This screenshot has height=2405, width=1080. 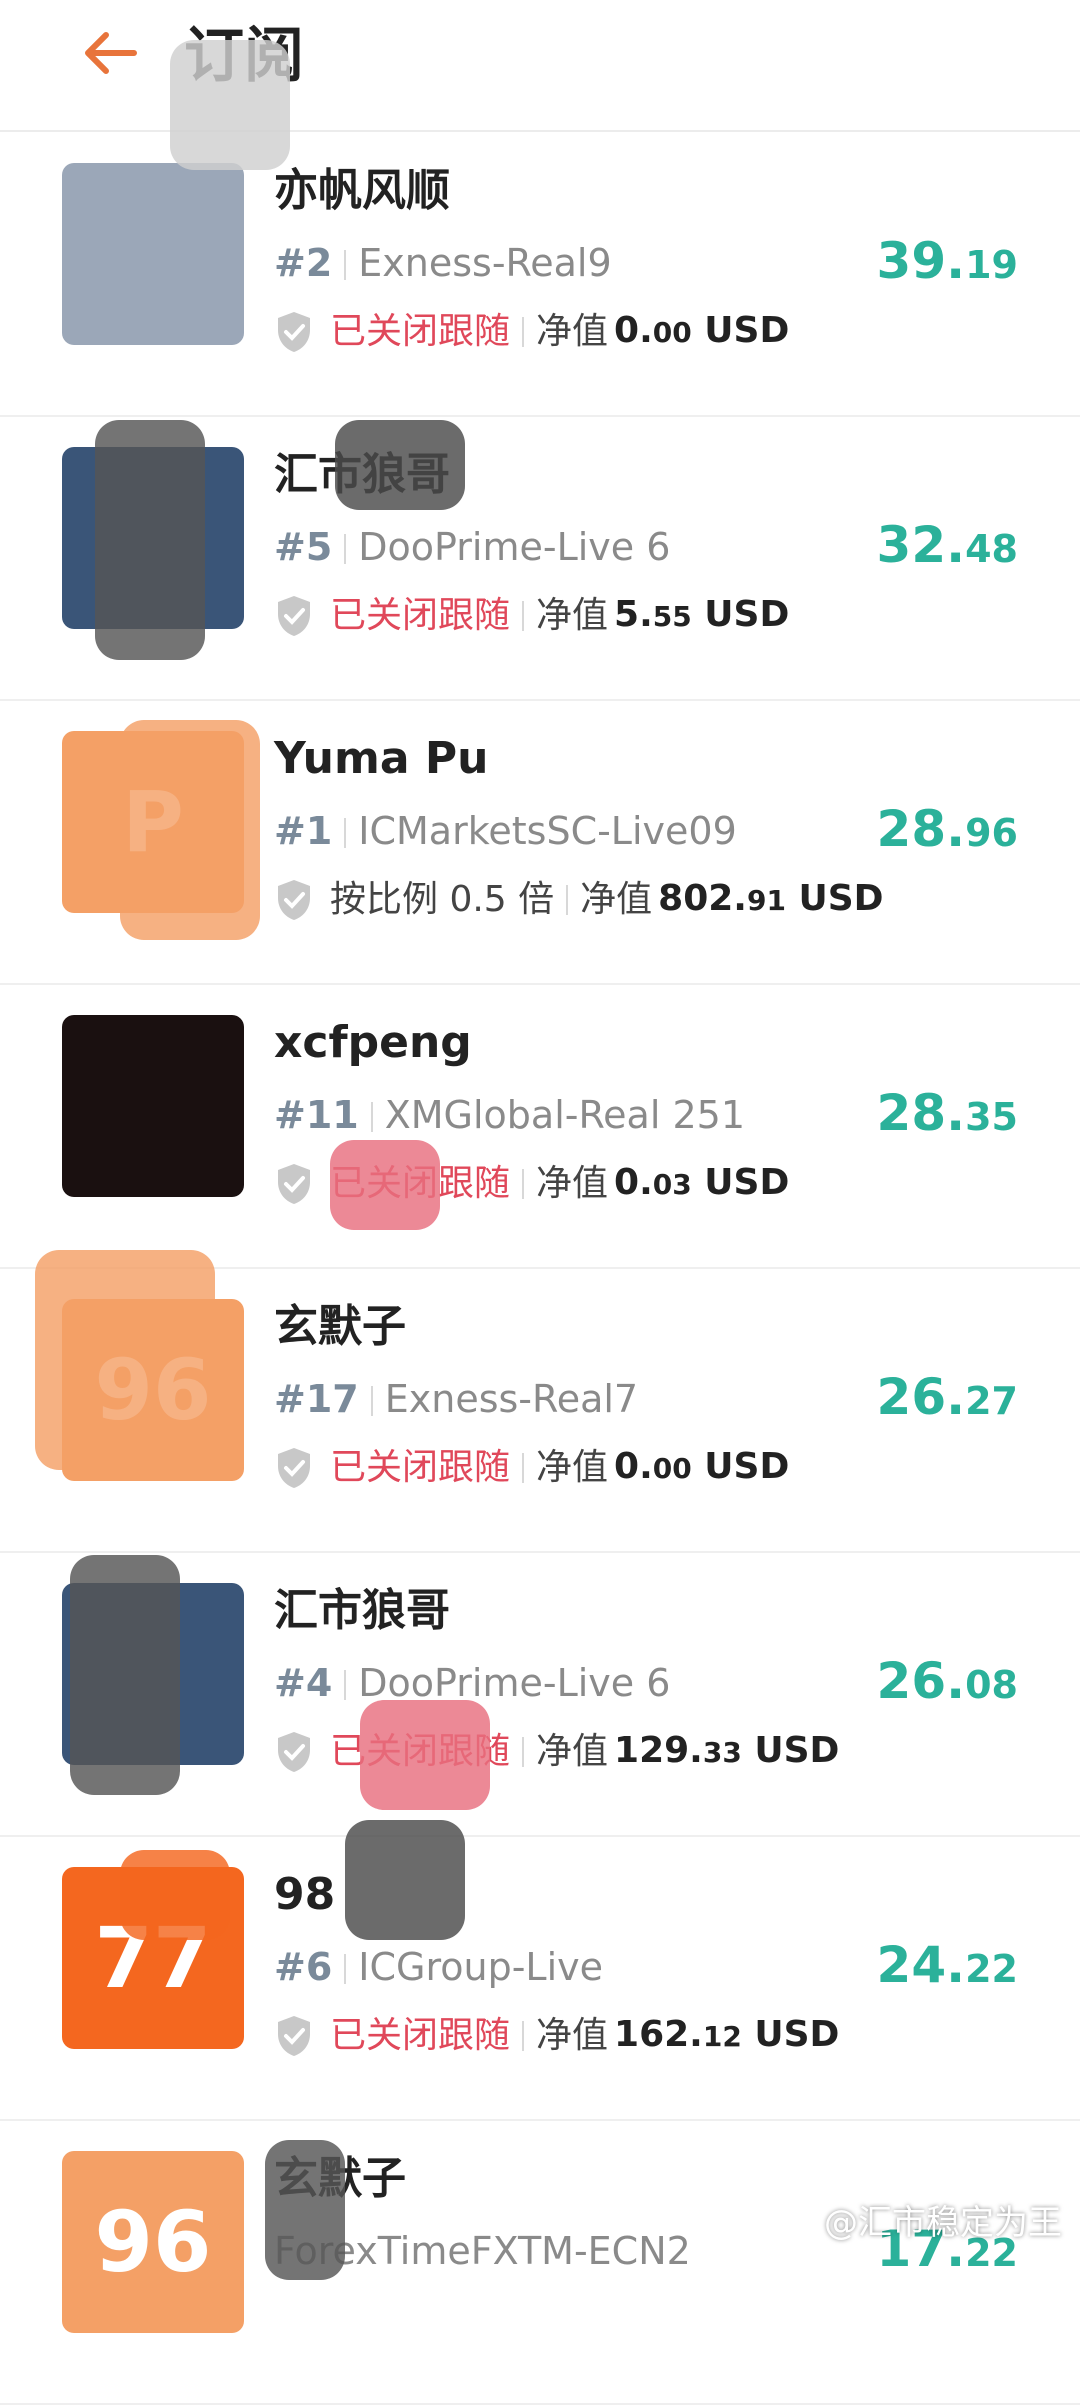 I want to click on account-line: #11 XMGlobal-Real 251, so click(x=509, y=1115).